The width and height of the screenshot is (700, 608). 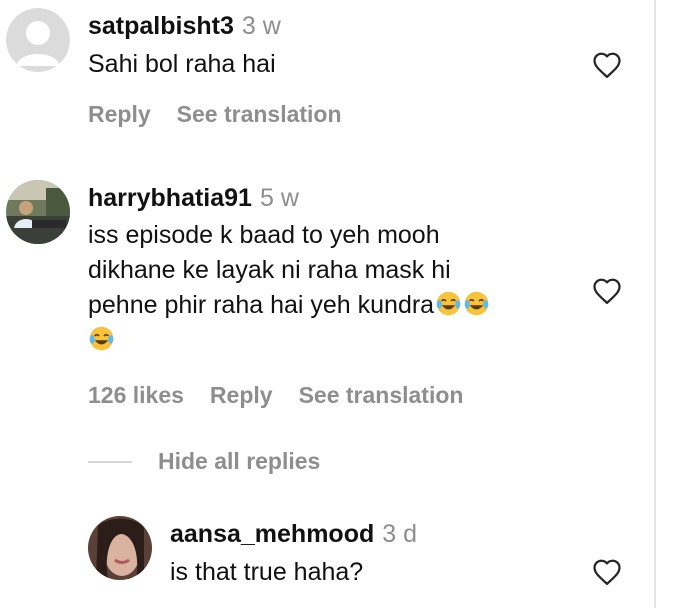 What do you see at coordinates (182, 64) in the screenshot?
I see `comment-text: Sahi bol raha hai` at bounding box center [182, 64].